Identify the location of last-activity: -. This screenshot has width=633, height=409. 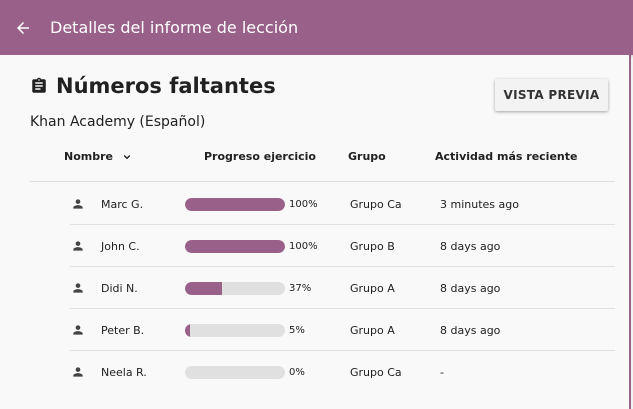
(442, 372).